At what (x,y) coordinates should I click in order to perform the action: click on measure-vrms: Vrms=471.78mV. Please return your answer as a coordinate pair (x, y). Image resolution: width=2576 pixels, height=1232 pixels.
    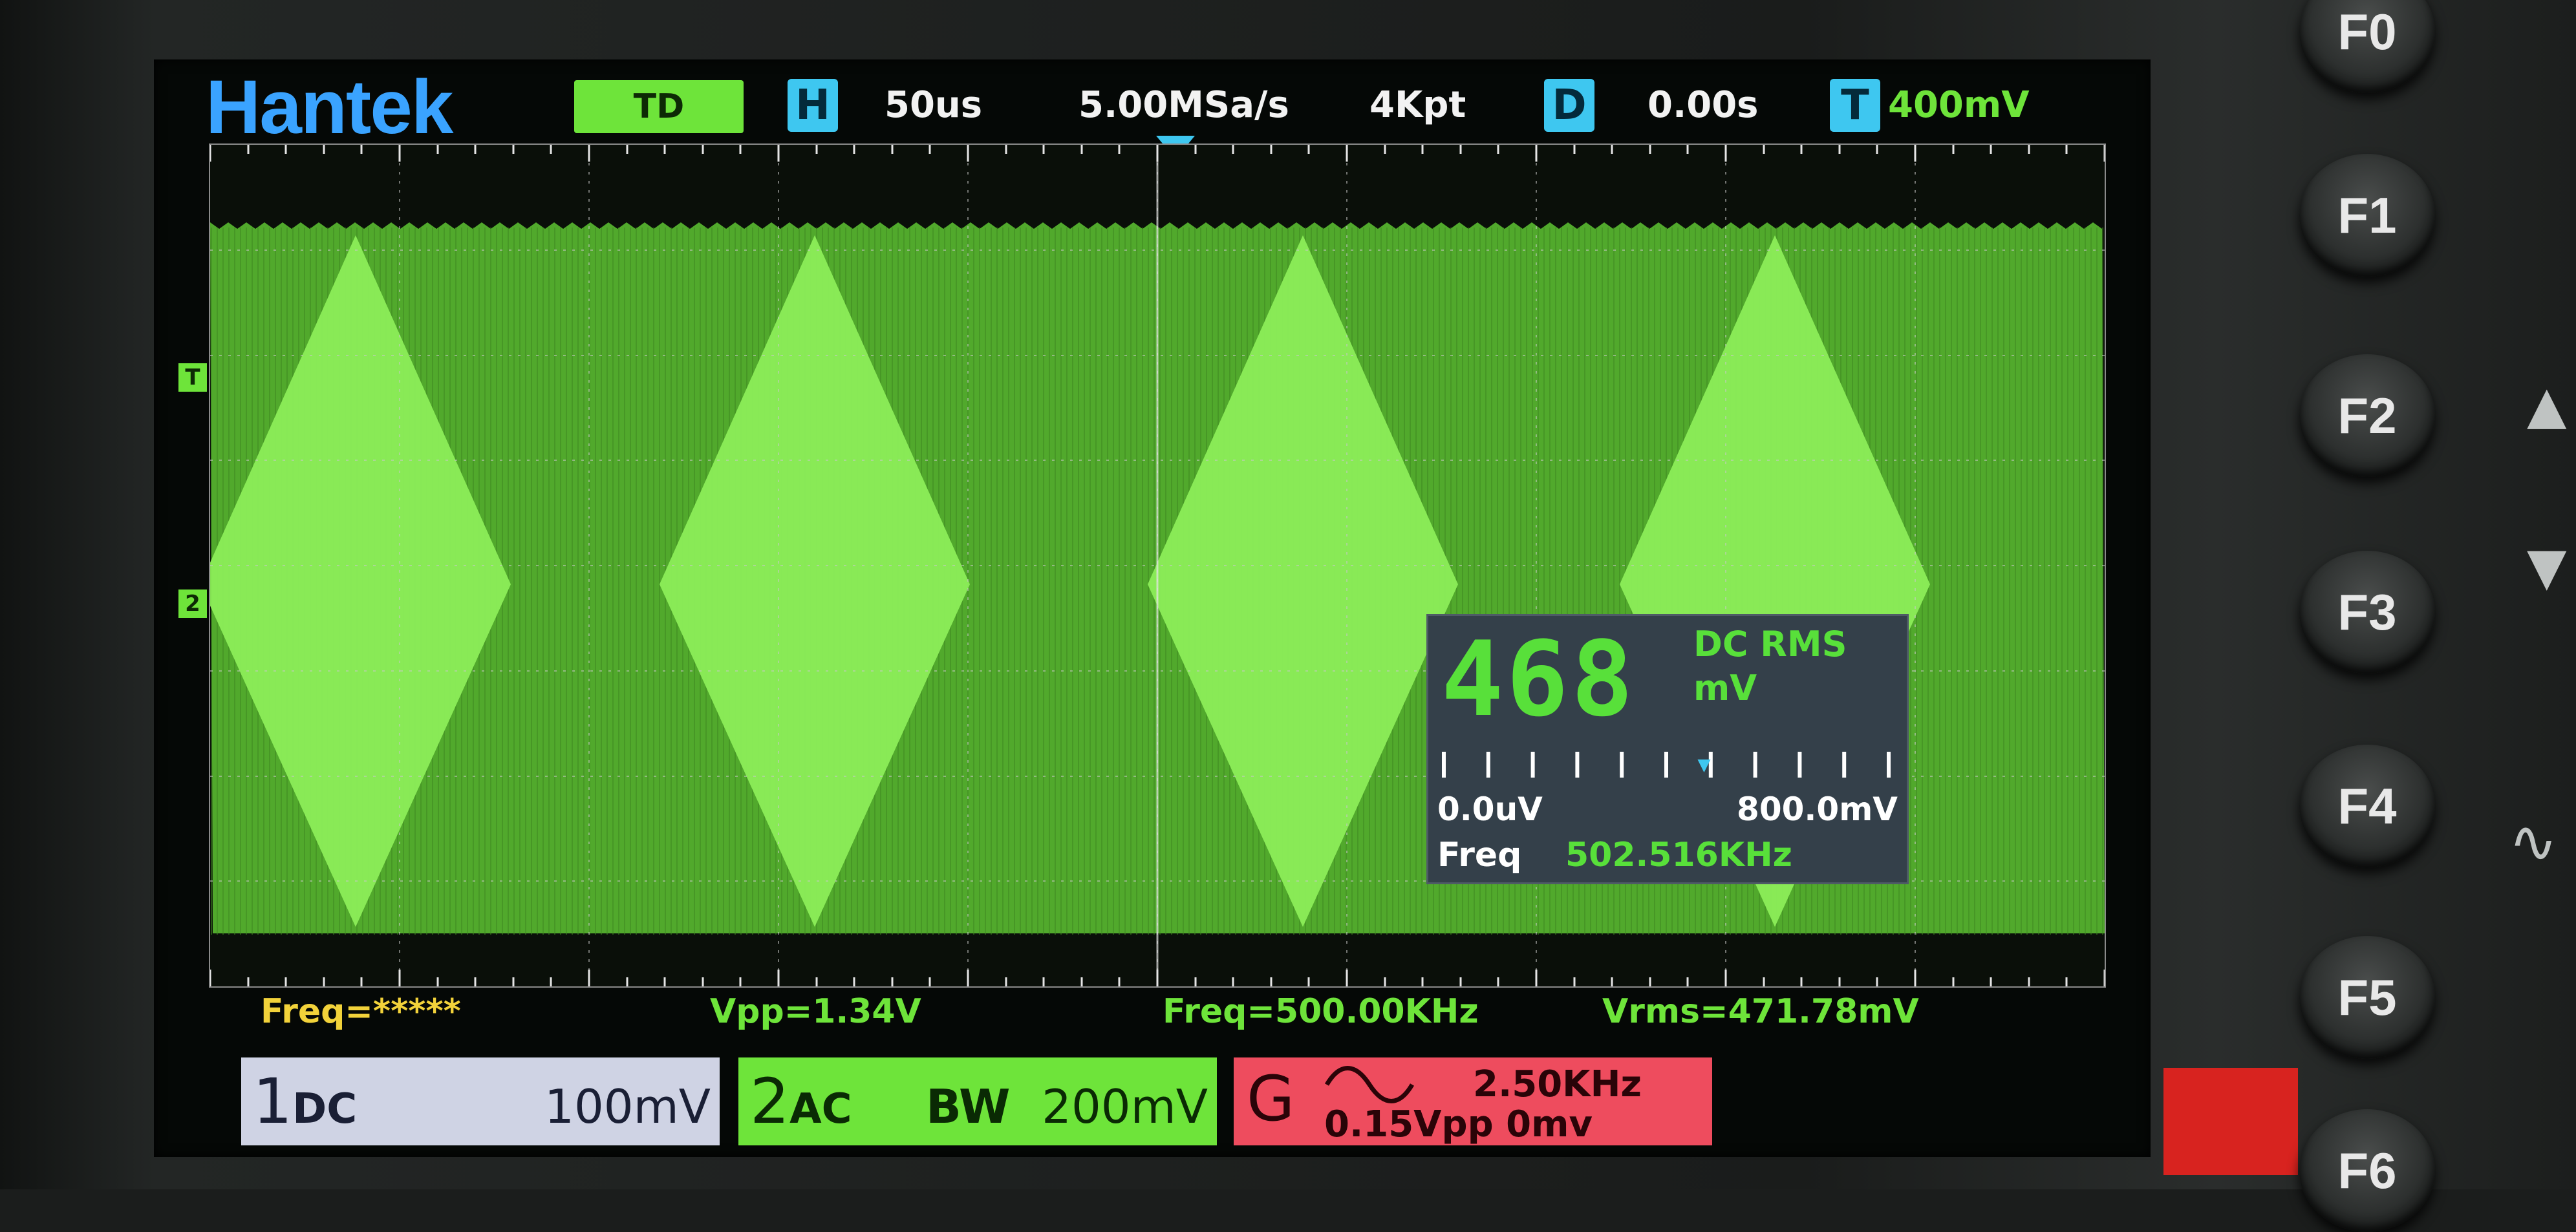
    Looking at the image, I should click on (1760, 1012).